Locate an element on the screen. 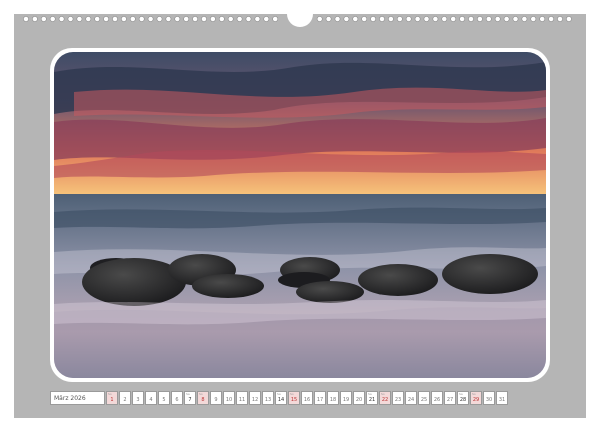 The height and width of the screenshot is (432, 600). day-number: 27 is located at coordinates (450, 400).